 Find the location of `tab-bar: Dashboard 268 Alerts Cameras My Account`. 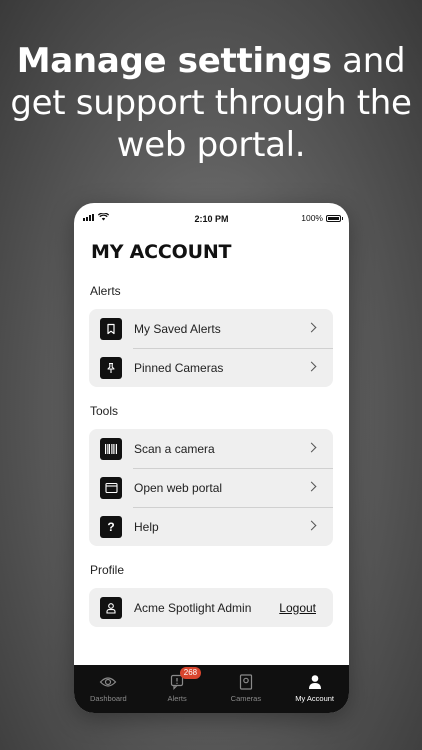

tab-bar: Dashboard 268 Alerts Cameras My Account is located at coordinates (211, 689).